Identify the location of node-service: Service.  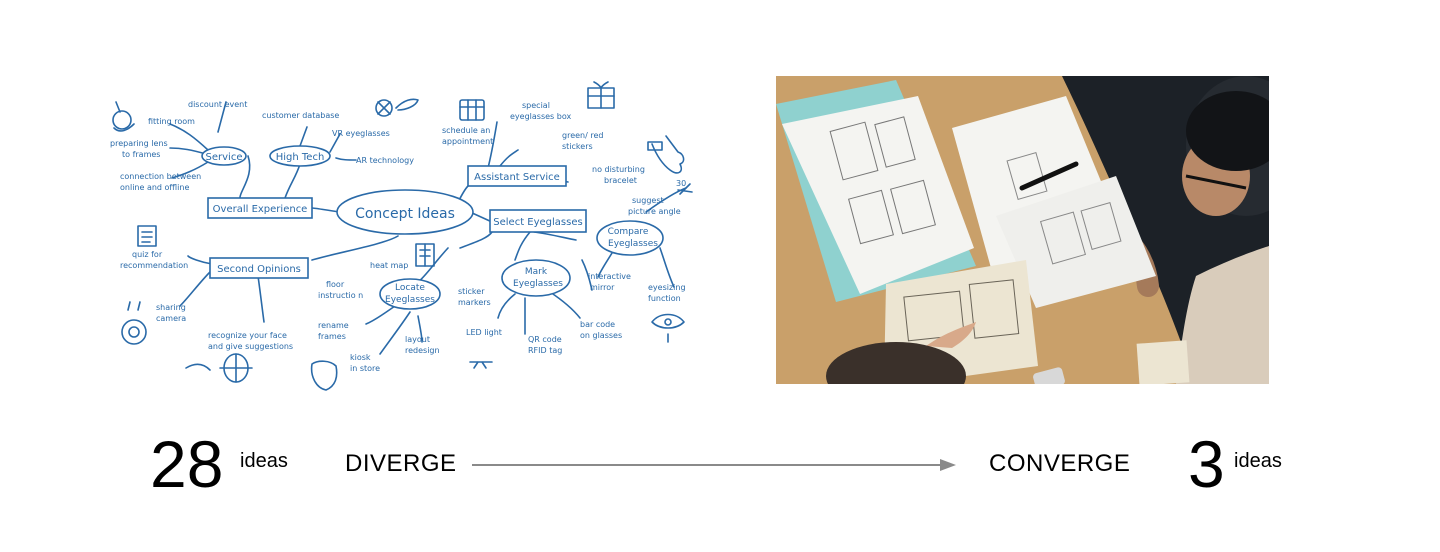
(224, 157).